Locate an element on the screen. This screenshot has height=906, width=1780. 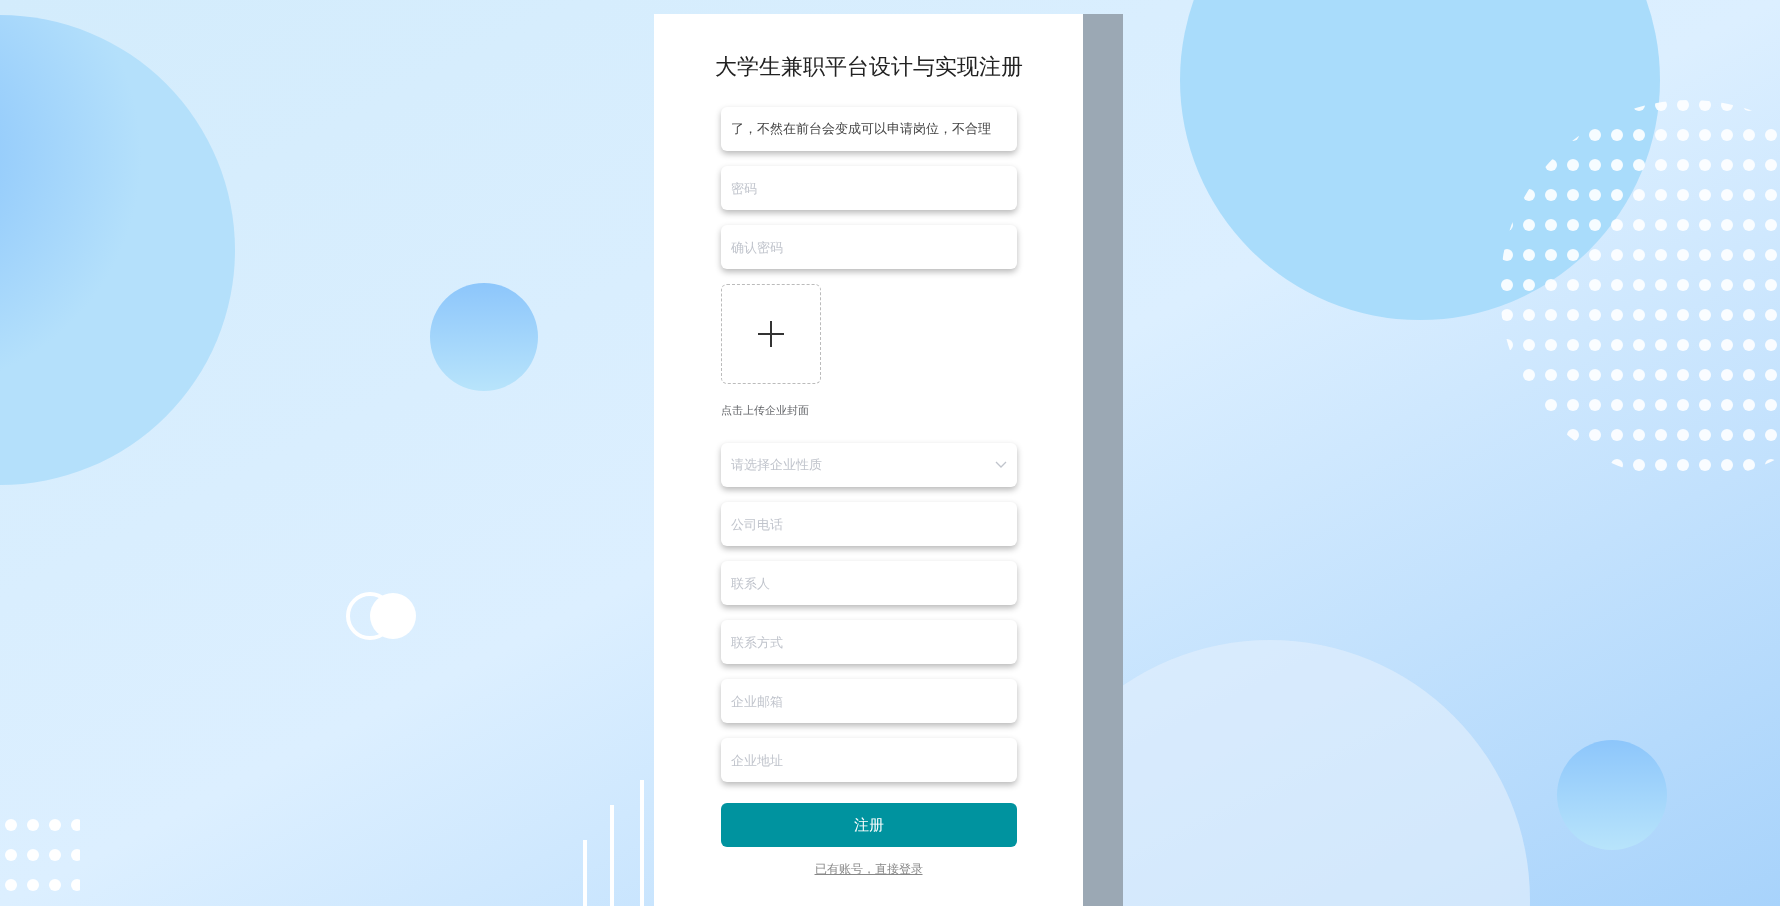
overlapping-circles-drawing is located at coordinates (381, 616).